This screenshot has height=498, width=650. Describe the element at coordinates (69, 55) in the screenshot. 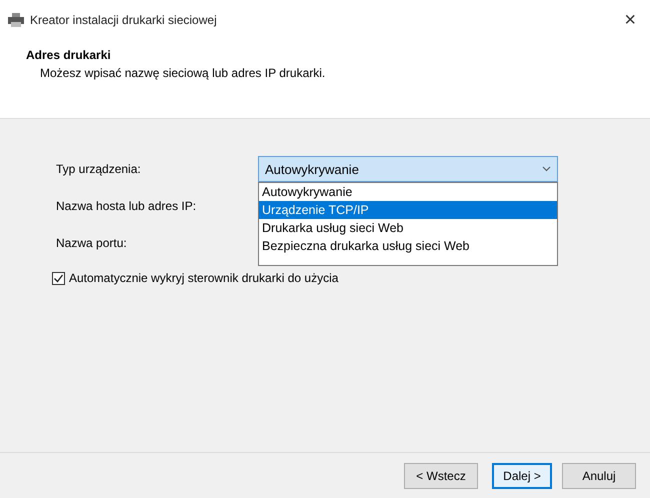

I see `page-title: Adres drukarki` at that location.